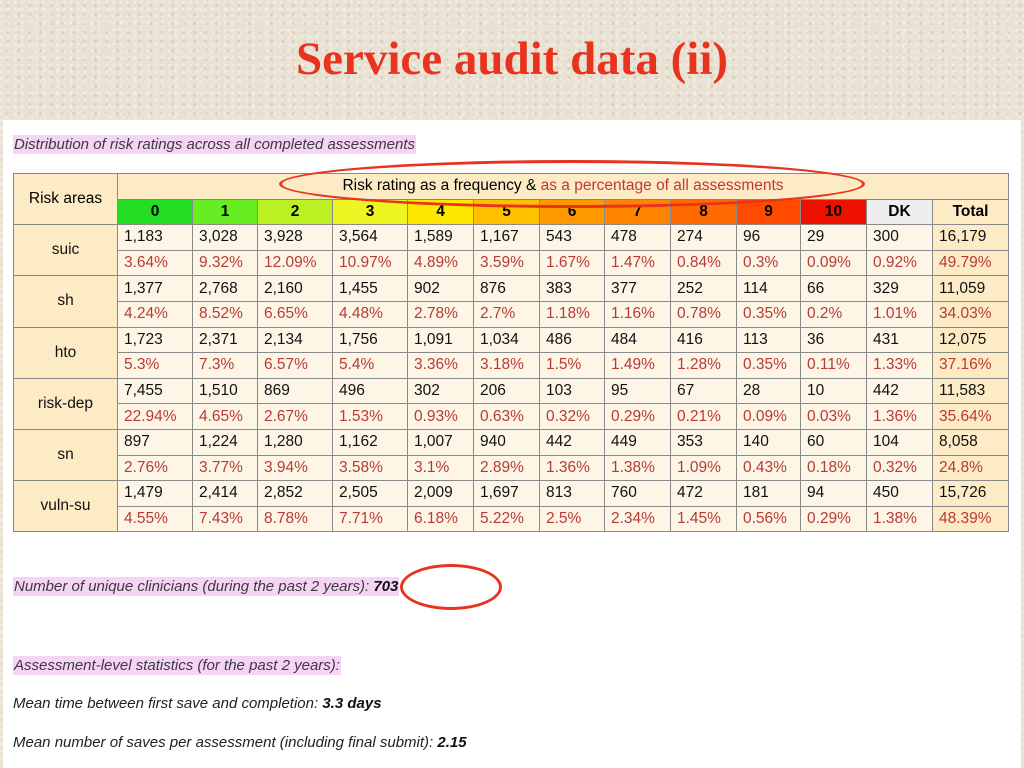 The width and height of the screenshot is (1024, 768). What do you see at coordinates (970, 365) in the screenshot?
I see `total-percent-cell: 37.16%` at bounding box center [970, 365].